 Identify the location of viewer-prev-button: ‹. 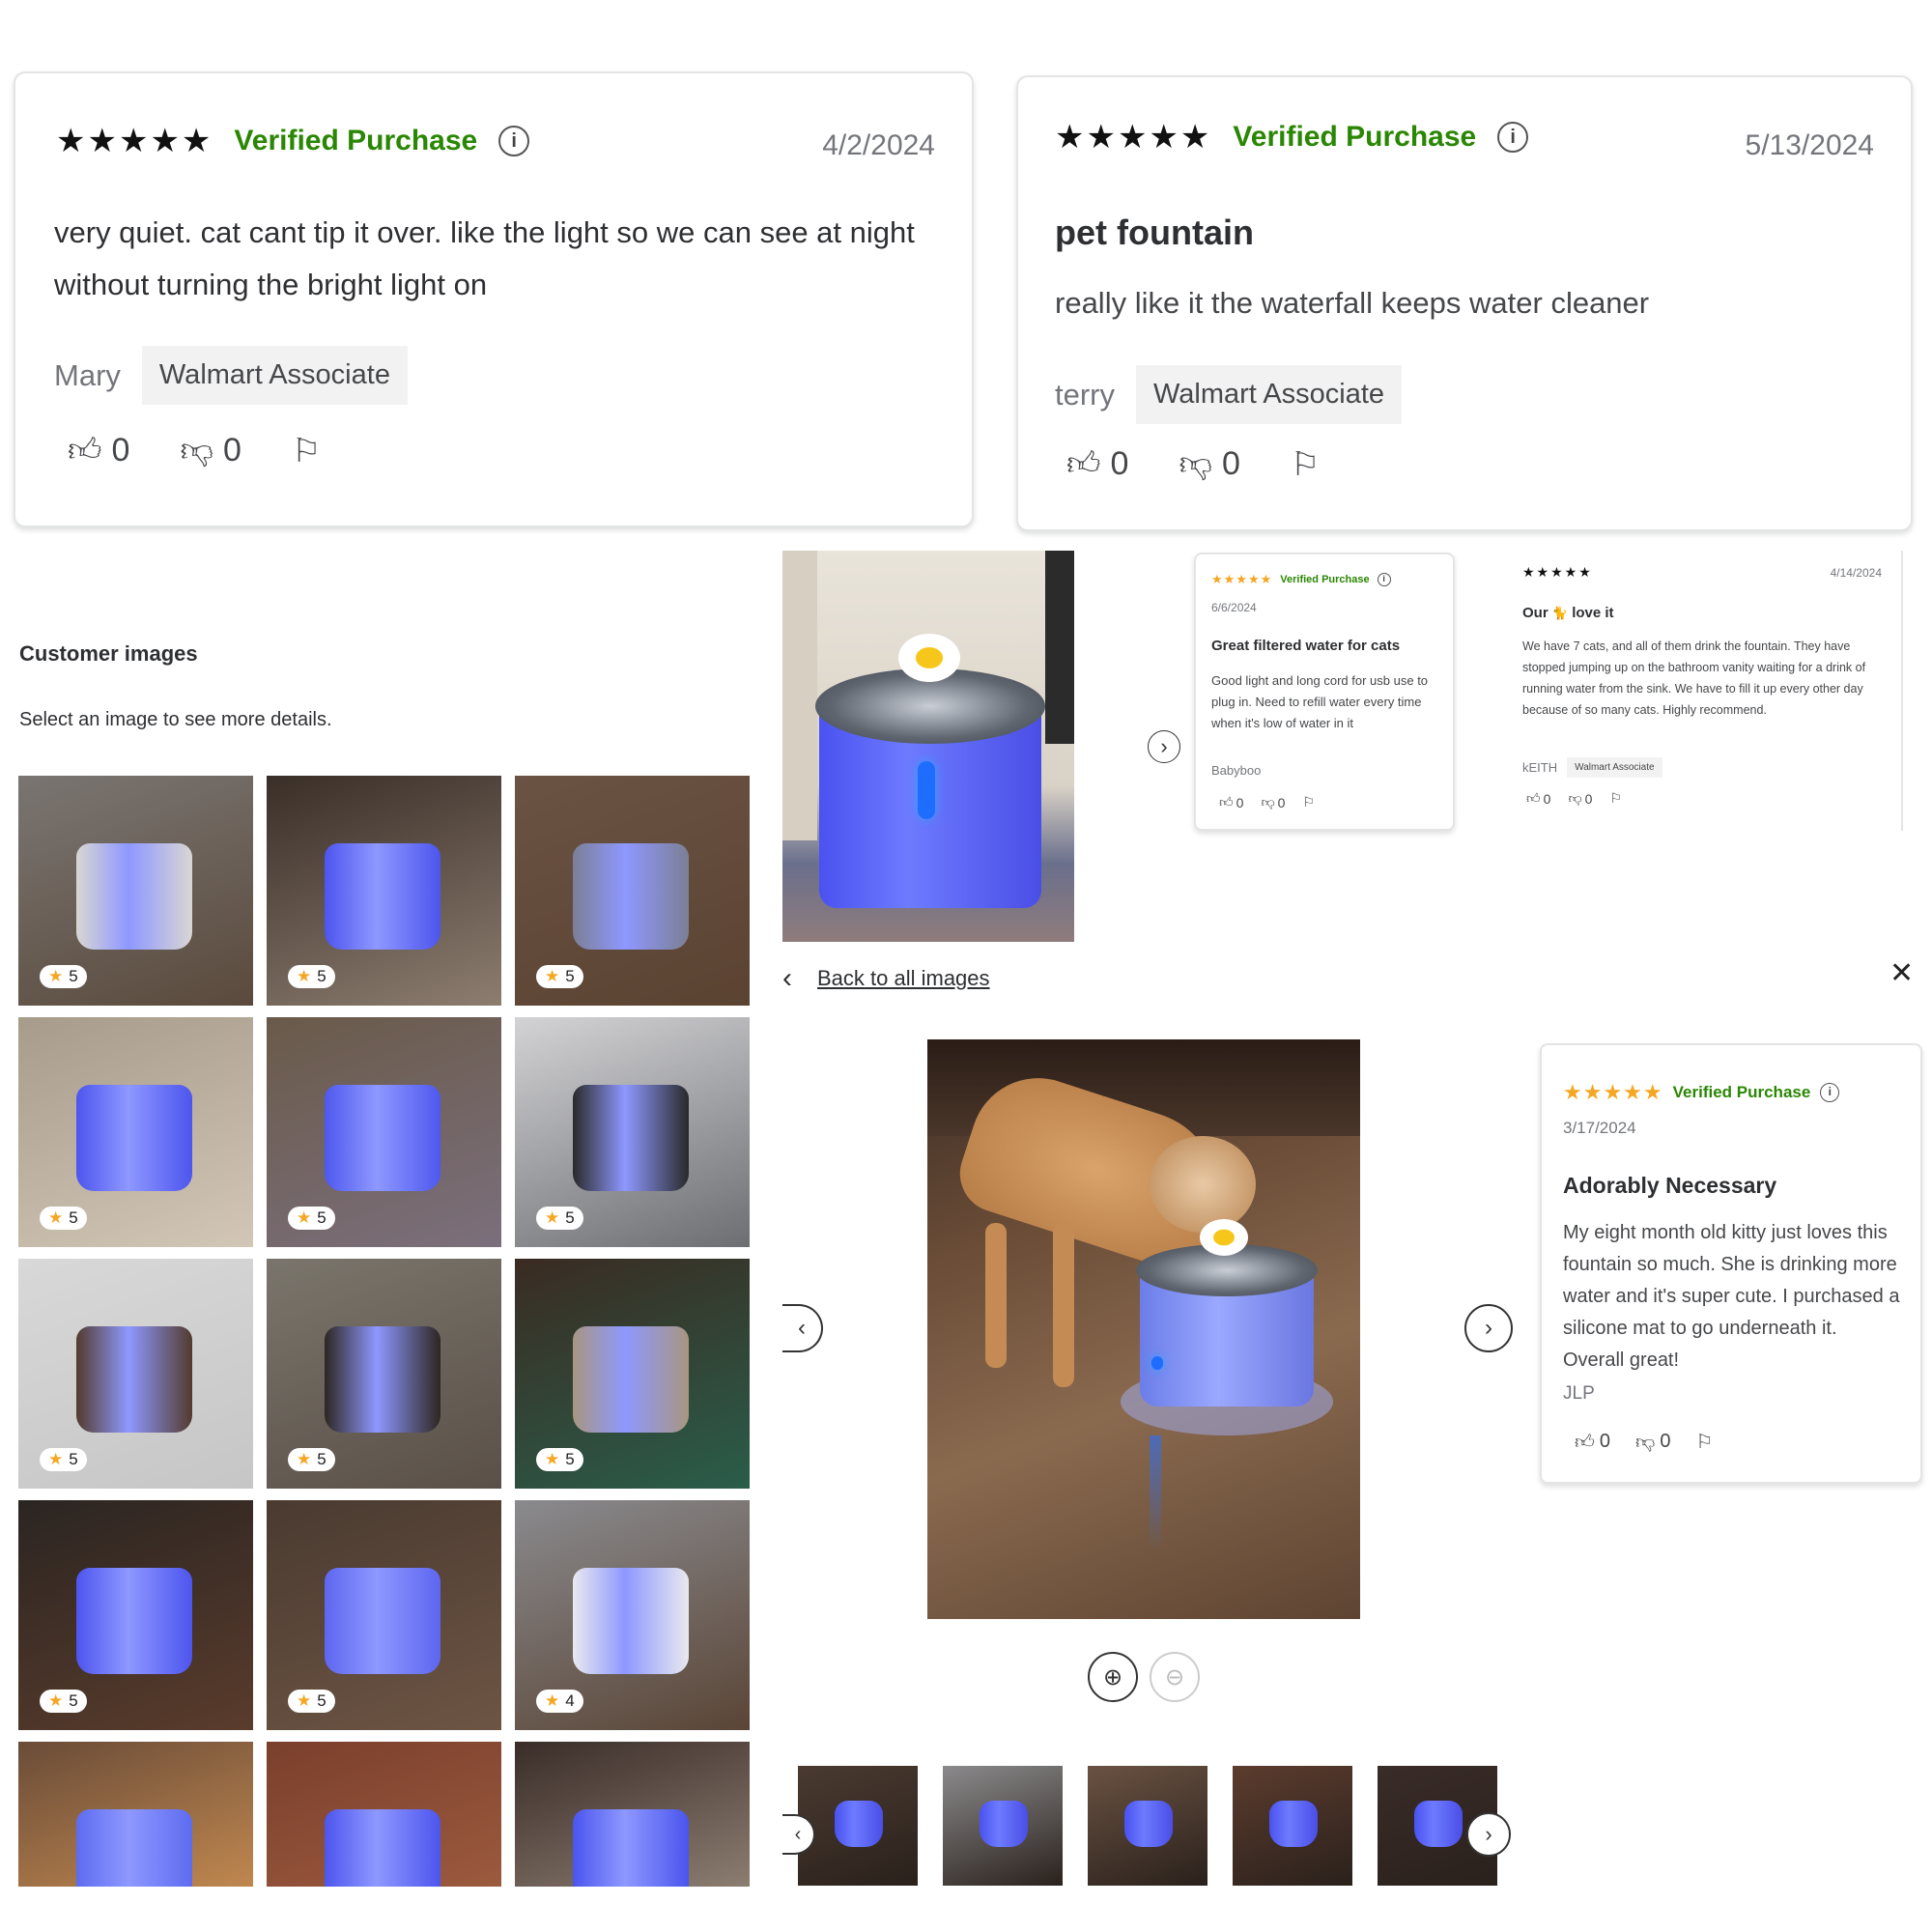
(802, 1328).